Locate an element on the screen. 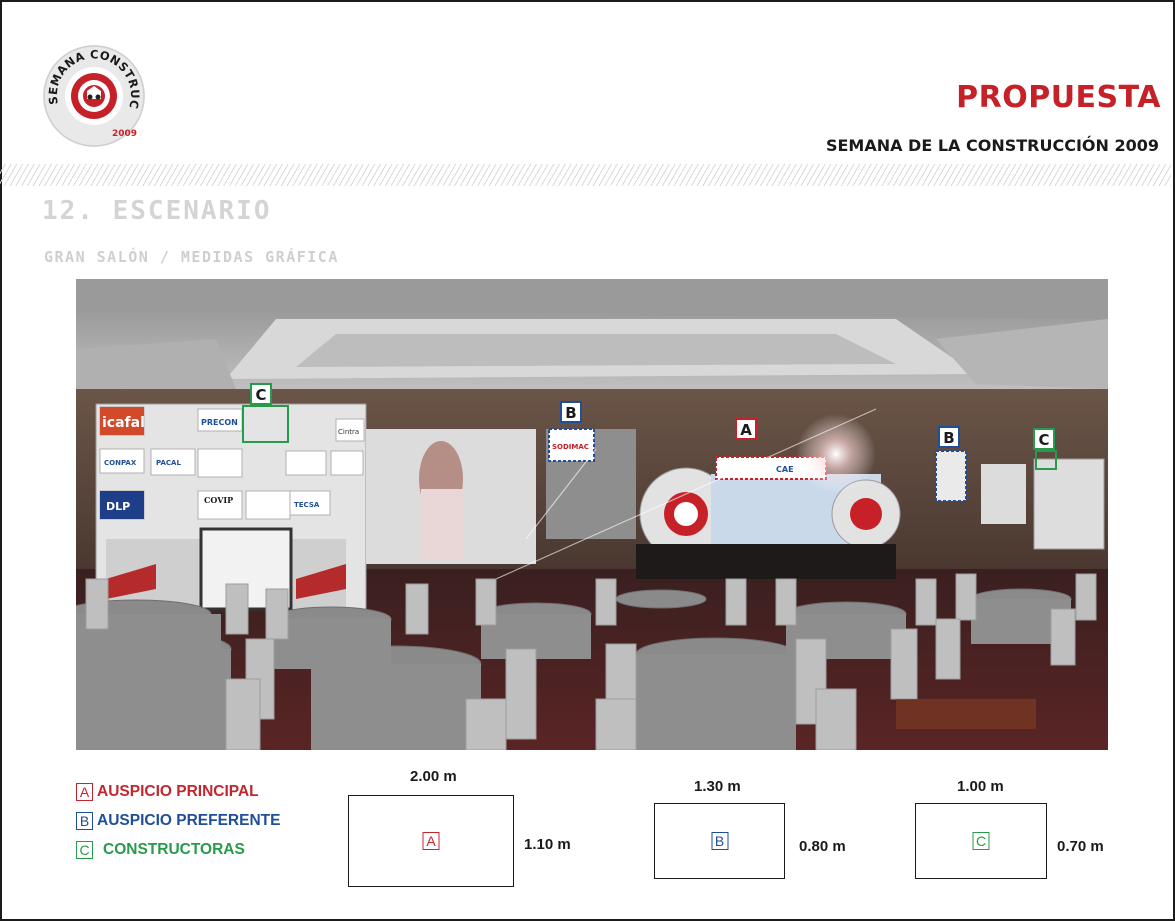 This screenshot has height=921, width=1175. banner-pacal: PACAL is located at coordinates (168, 463).